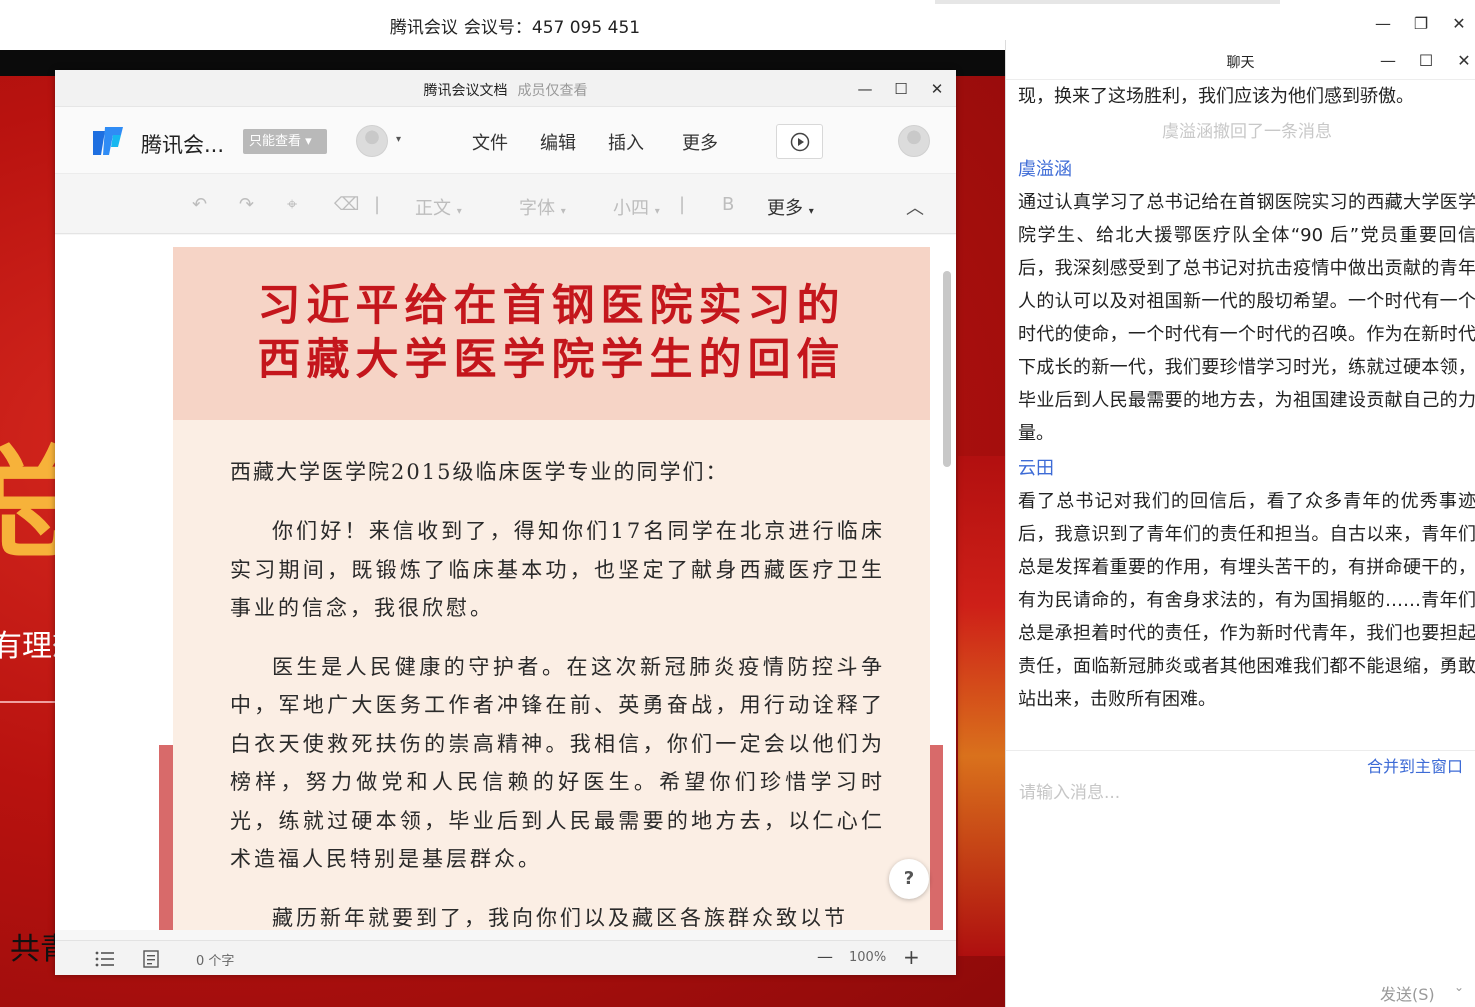  What do you see at coordinates (215, 961) in the screenshot?
I see `word-count: 0 个字` at bounding box center [215, 961].